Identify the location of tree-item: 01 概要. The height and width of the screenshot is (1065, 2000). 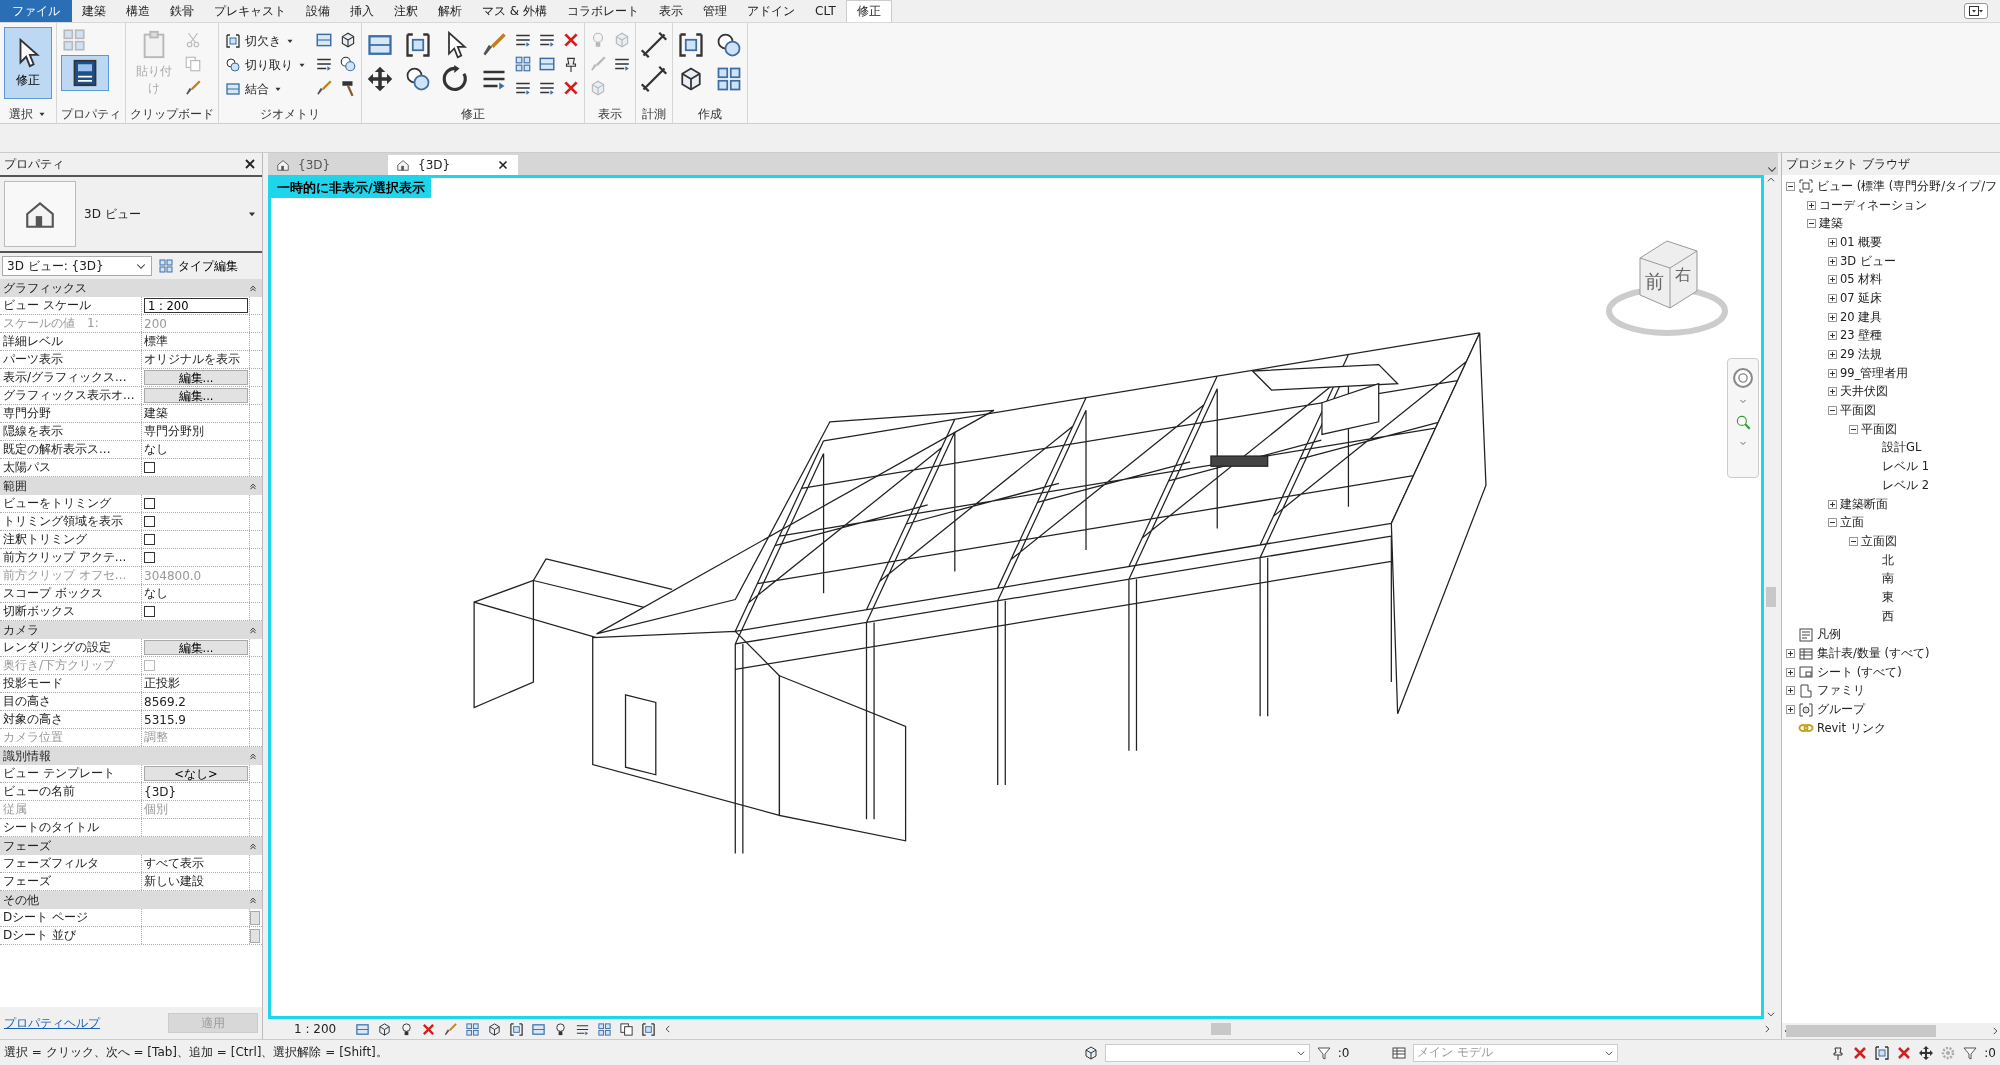
(1861, 242).